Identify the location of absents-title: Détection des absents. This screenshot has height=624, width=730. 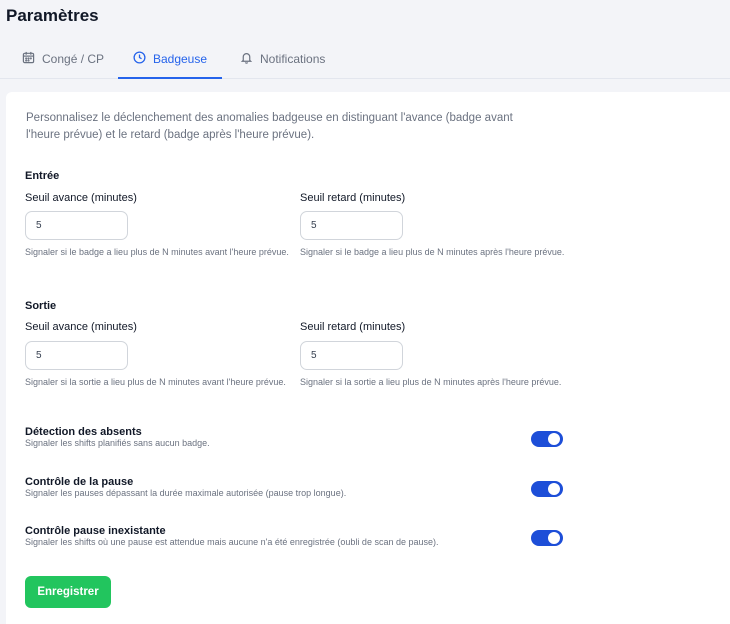
(83, 432).